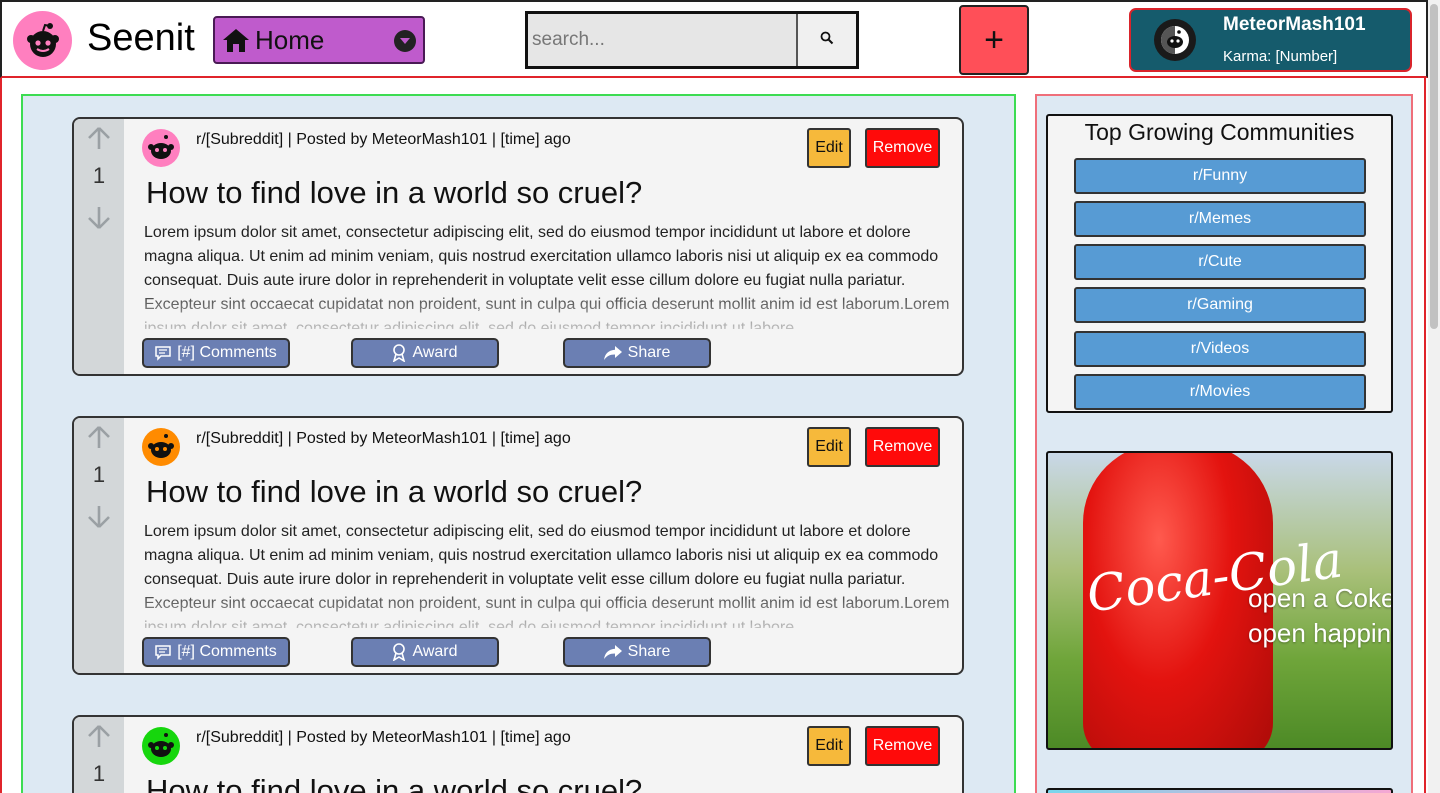 Image resolution: width=1440 pixels, height=793 pixels. What do you see at coordinates (1220, 349) in the screenshot?
I see `community-button: r/Videos` at bounding box center [1220, 349].